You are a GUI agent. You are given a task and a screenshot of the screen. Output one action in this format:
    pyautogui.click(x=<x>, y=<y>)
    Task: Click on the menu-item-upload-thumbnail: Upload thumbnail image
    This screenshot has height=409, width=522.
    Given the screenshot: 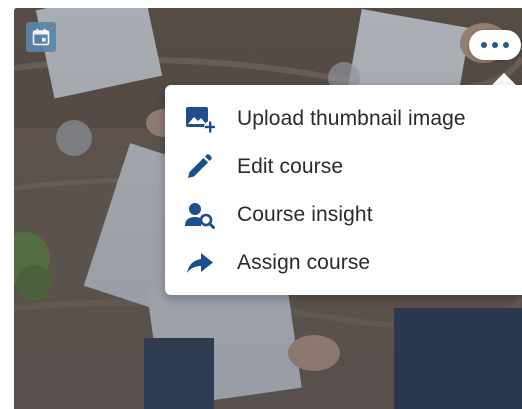 What is the action you would take?
    pyautogui.click(x=343, y=119)
    